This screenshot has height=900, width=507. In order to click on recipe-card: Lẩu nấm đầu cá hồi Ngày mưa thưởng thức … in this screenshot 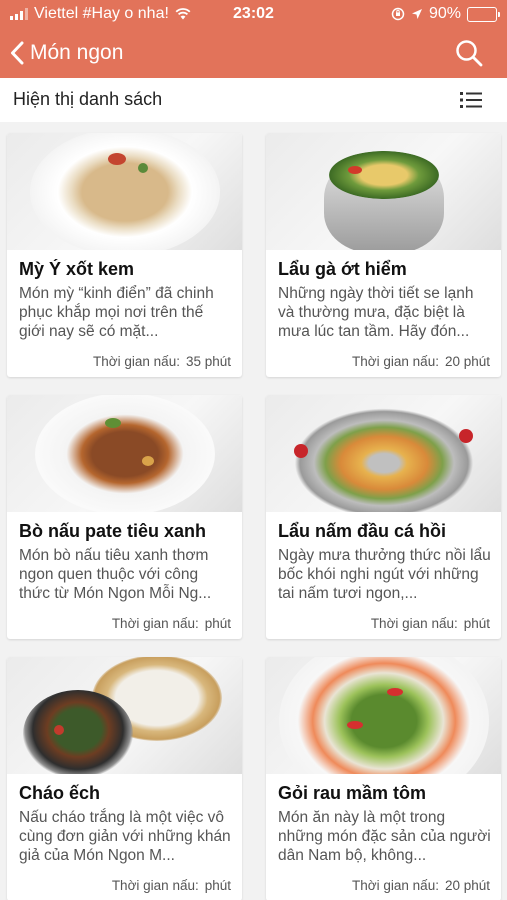, I will do `click(383, 517)`.